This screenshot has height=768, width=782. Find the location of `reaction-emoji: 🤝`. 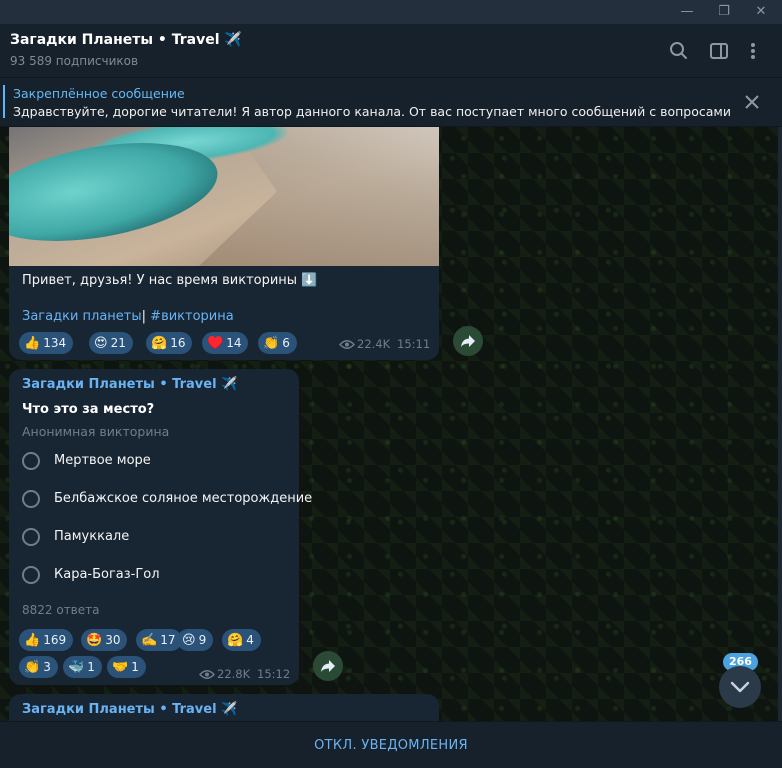

reaction-emoji: 🤝 is located at coordinates (120, 667).